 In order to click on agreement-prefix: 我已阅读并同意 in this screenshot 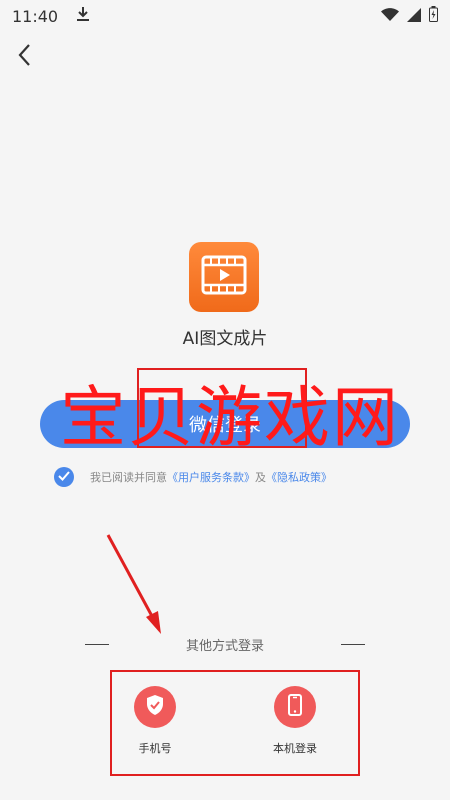, I will do `click(128, 477)`.